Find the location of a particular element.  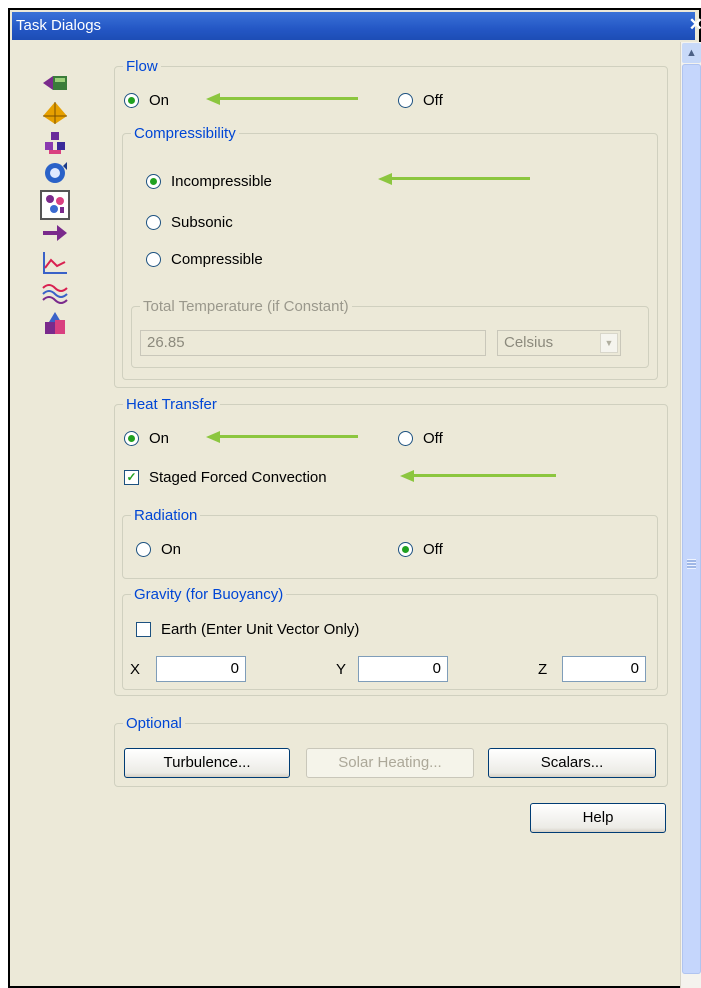

help-button: Help is located at coordinates (598, 818).